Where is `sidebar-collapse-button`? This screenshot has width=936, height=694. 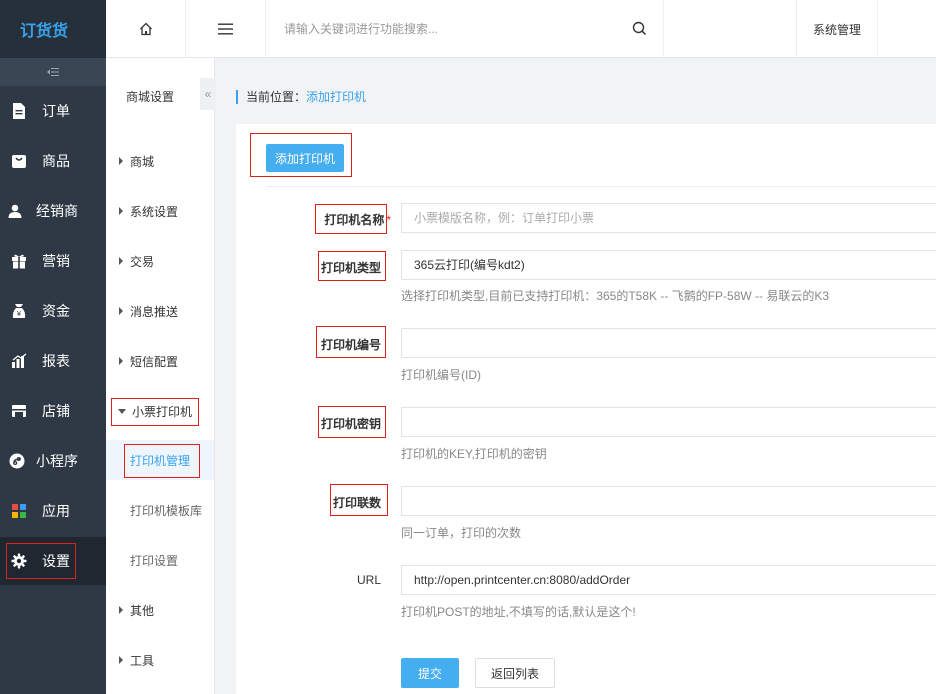
sidebar-collapse-button is located at coordinates (53, 72).